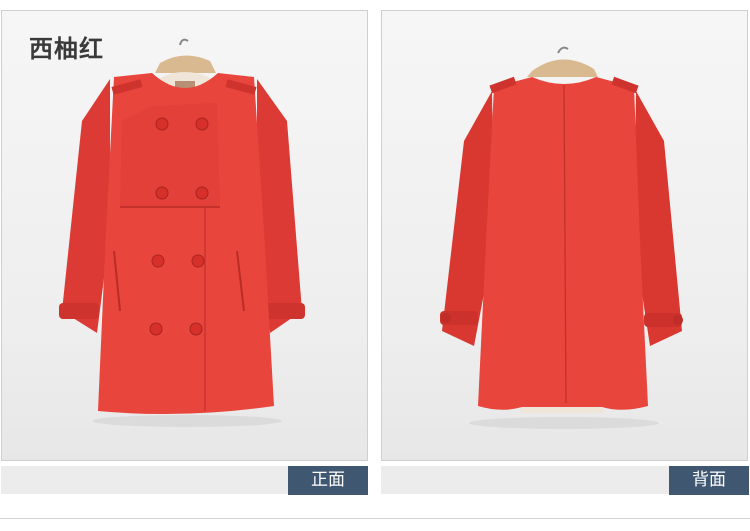  I want to click on back-view-tag: 背面, so click(709, 480).